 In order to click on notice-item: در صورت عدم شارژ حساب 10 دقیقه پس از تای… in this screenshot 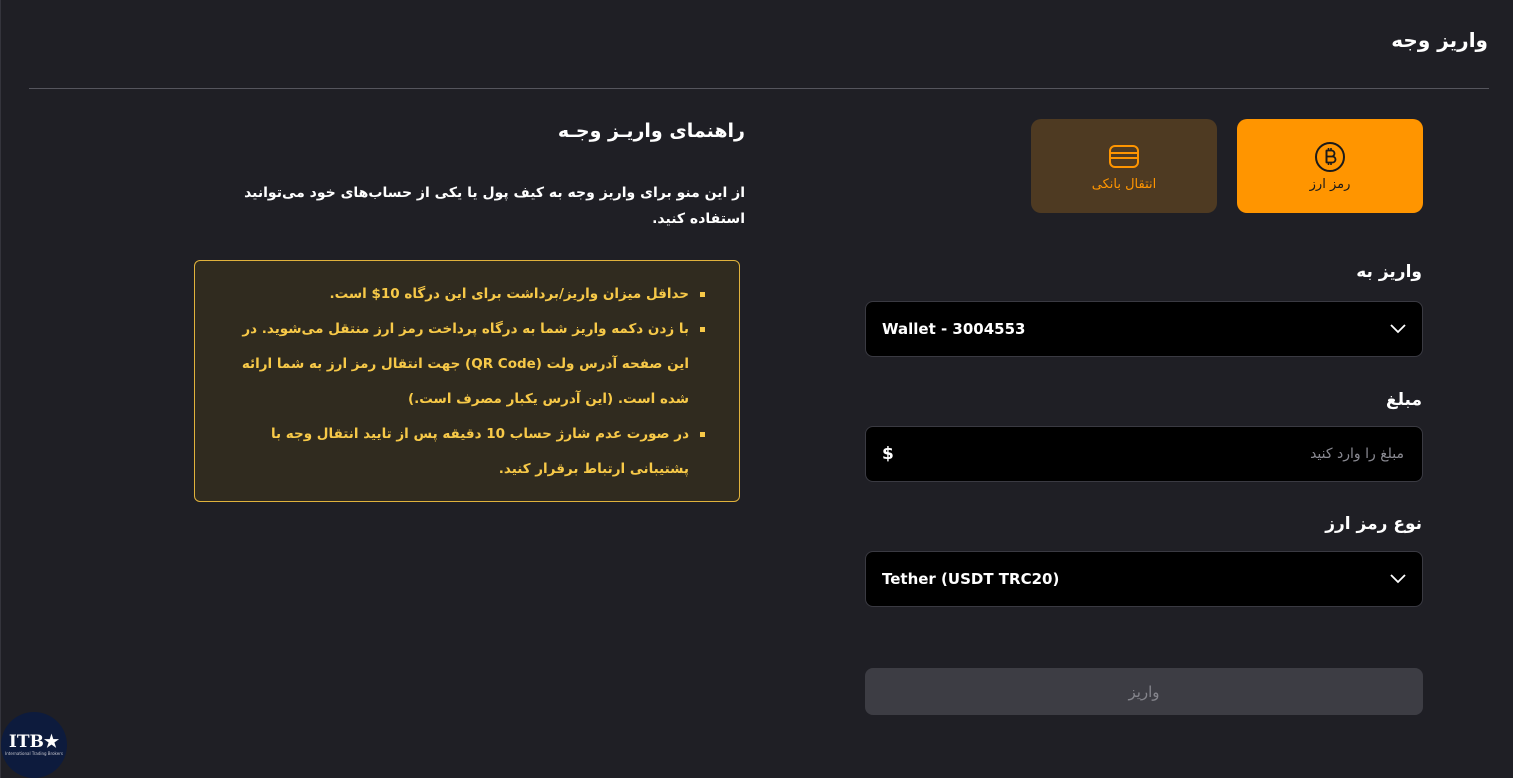, I will do `click(462, 452)`.